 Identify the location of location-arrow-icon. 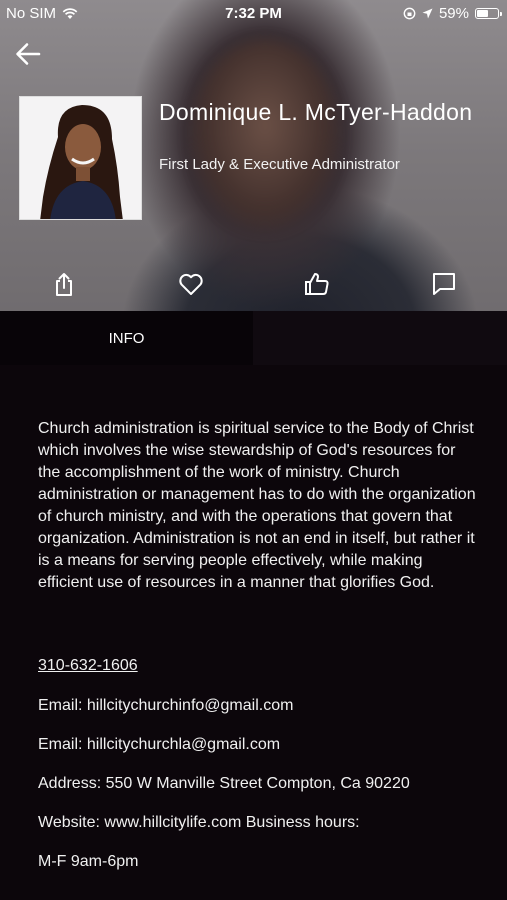
(427, 13).